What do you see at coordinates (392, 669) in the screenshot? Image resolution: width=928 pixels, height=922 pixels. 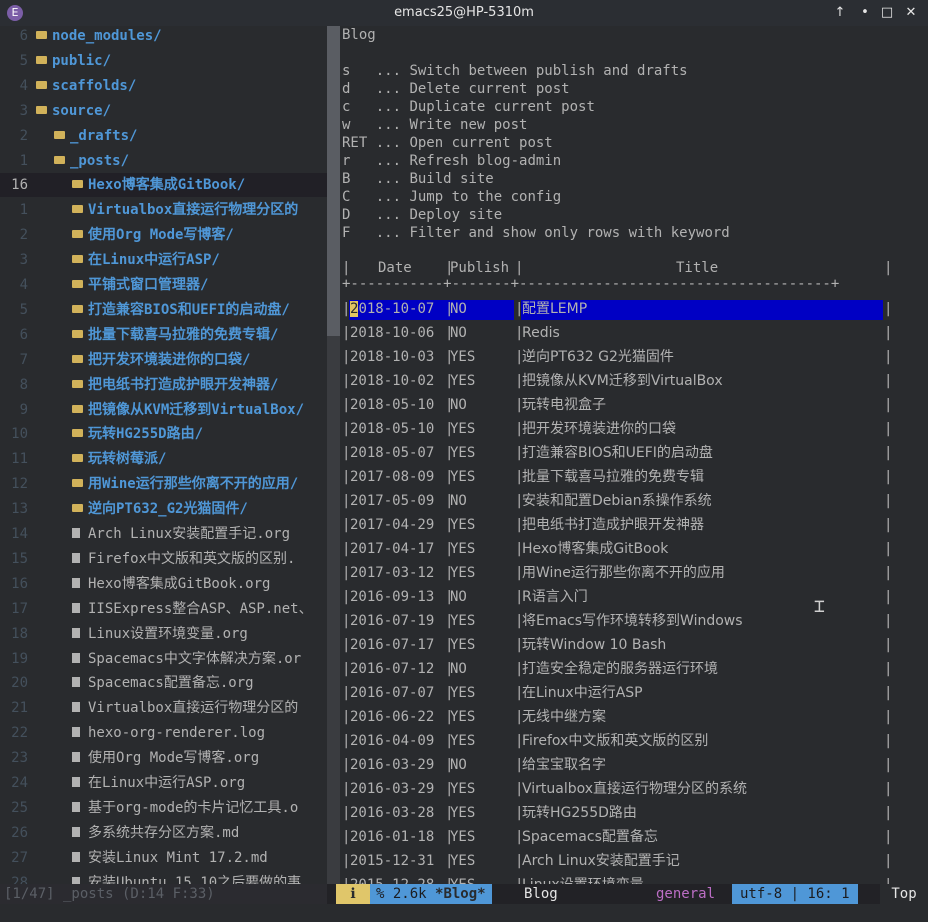 I see `post-date: 2016-07-12` at bounding box center [392, 669].